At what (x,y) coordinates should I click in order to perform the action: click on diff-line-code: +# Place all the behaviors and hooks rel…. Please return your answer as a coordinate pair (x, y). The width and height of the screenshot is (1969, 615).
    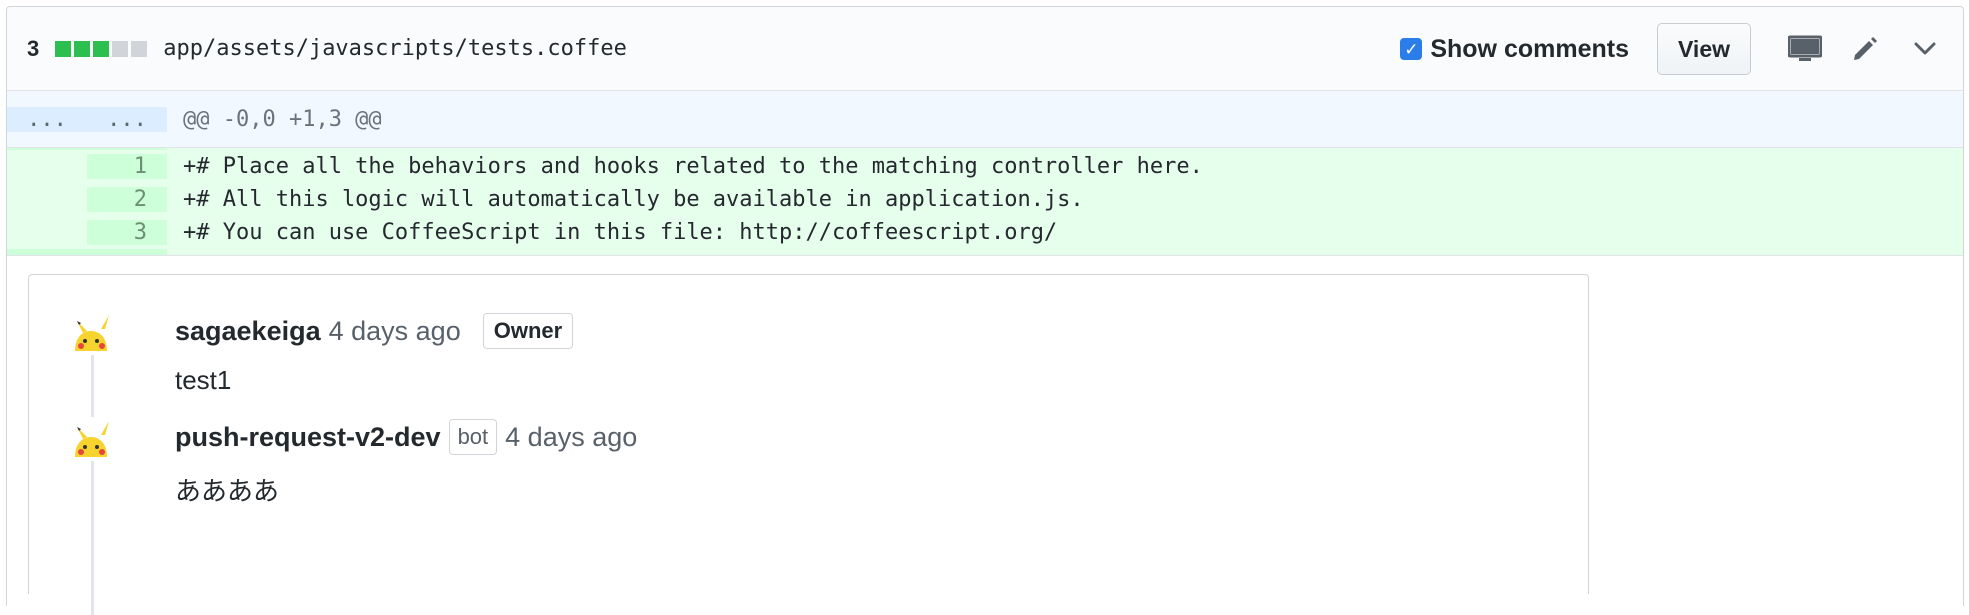
    Looking at the image, I should click on (693, 166).